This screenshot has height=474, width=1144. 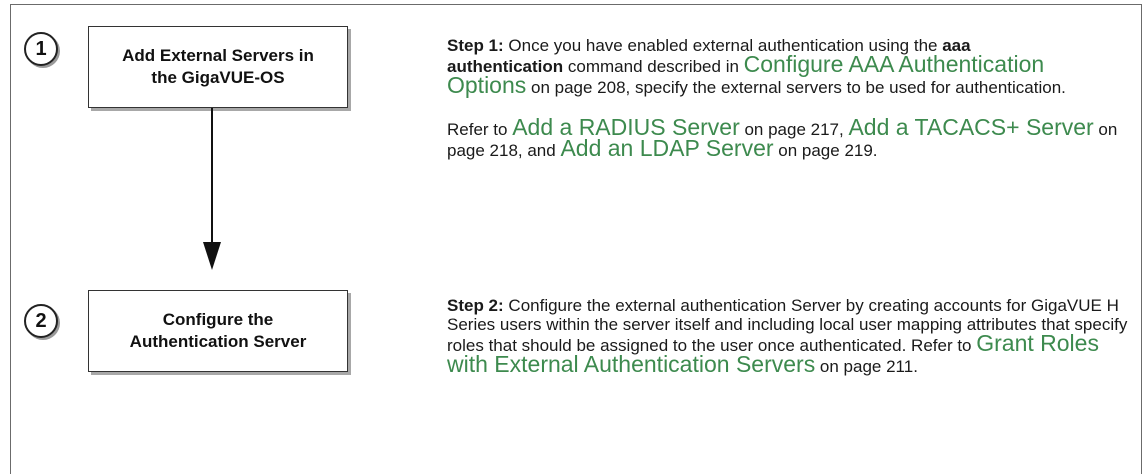 I want to click on step-2-number-badge: 2, so click(x=41, y=321).